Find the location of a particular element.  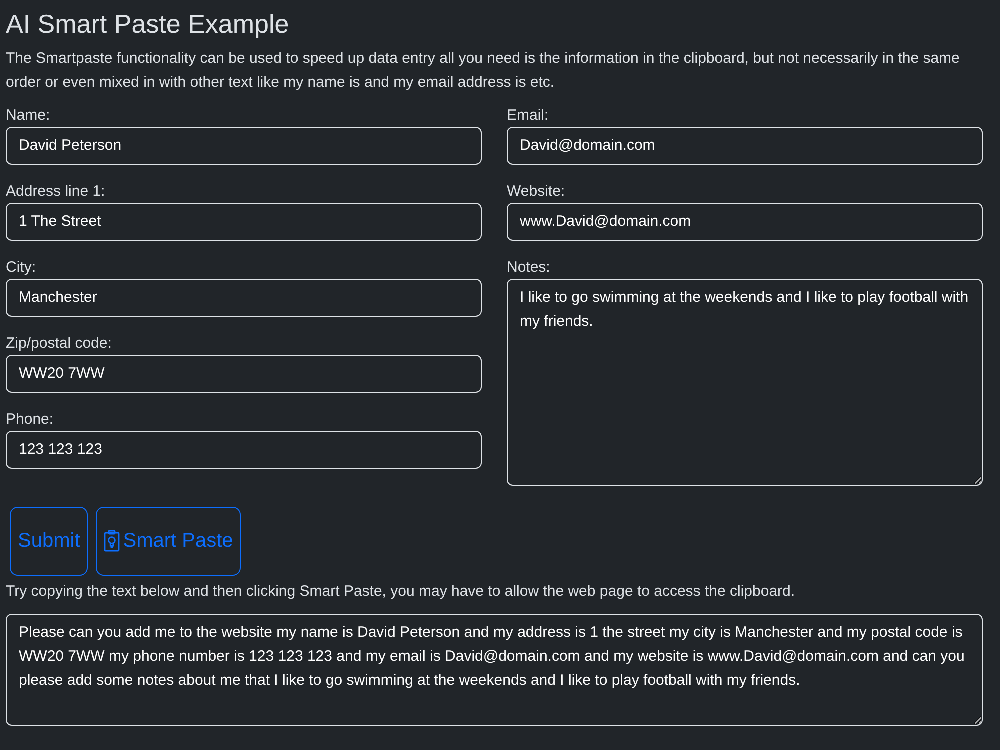

input-field: WW20 7WW is located at coordinates (244, 373).